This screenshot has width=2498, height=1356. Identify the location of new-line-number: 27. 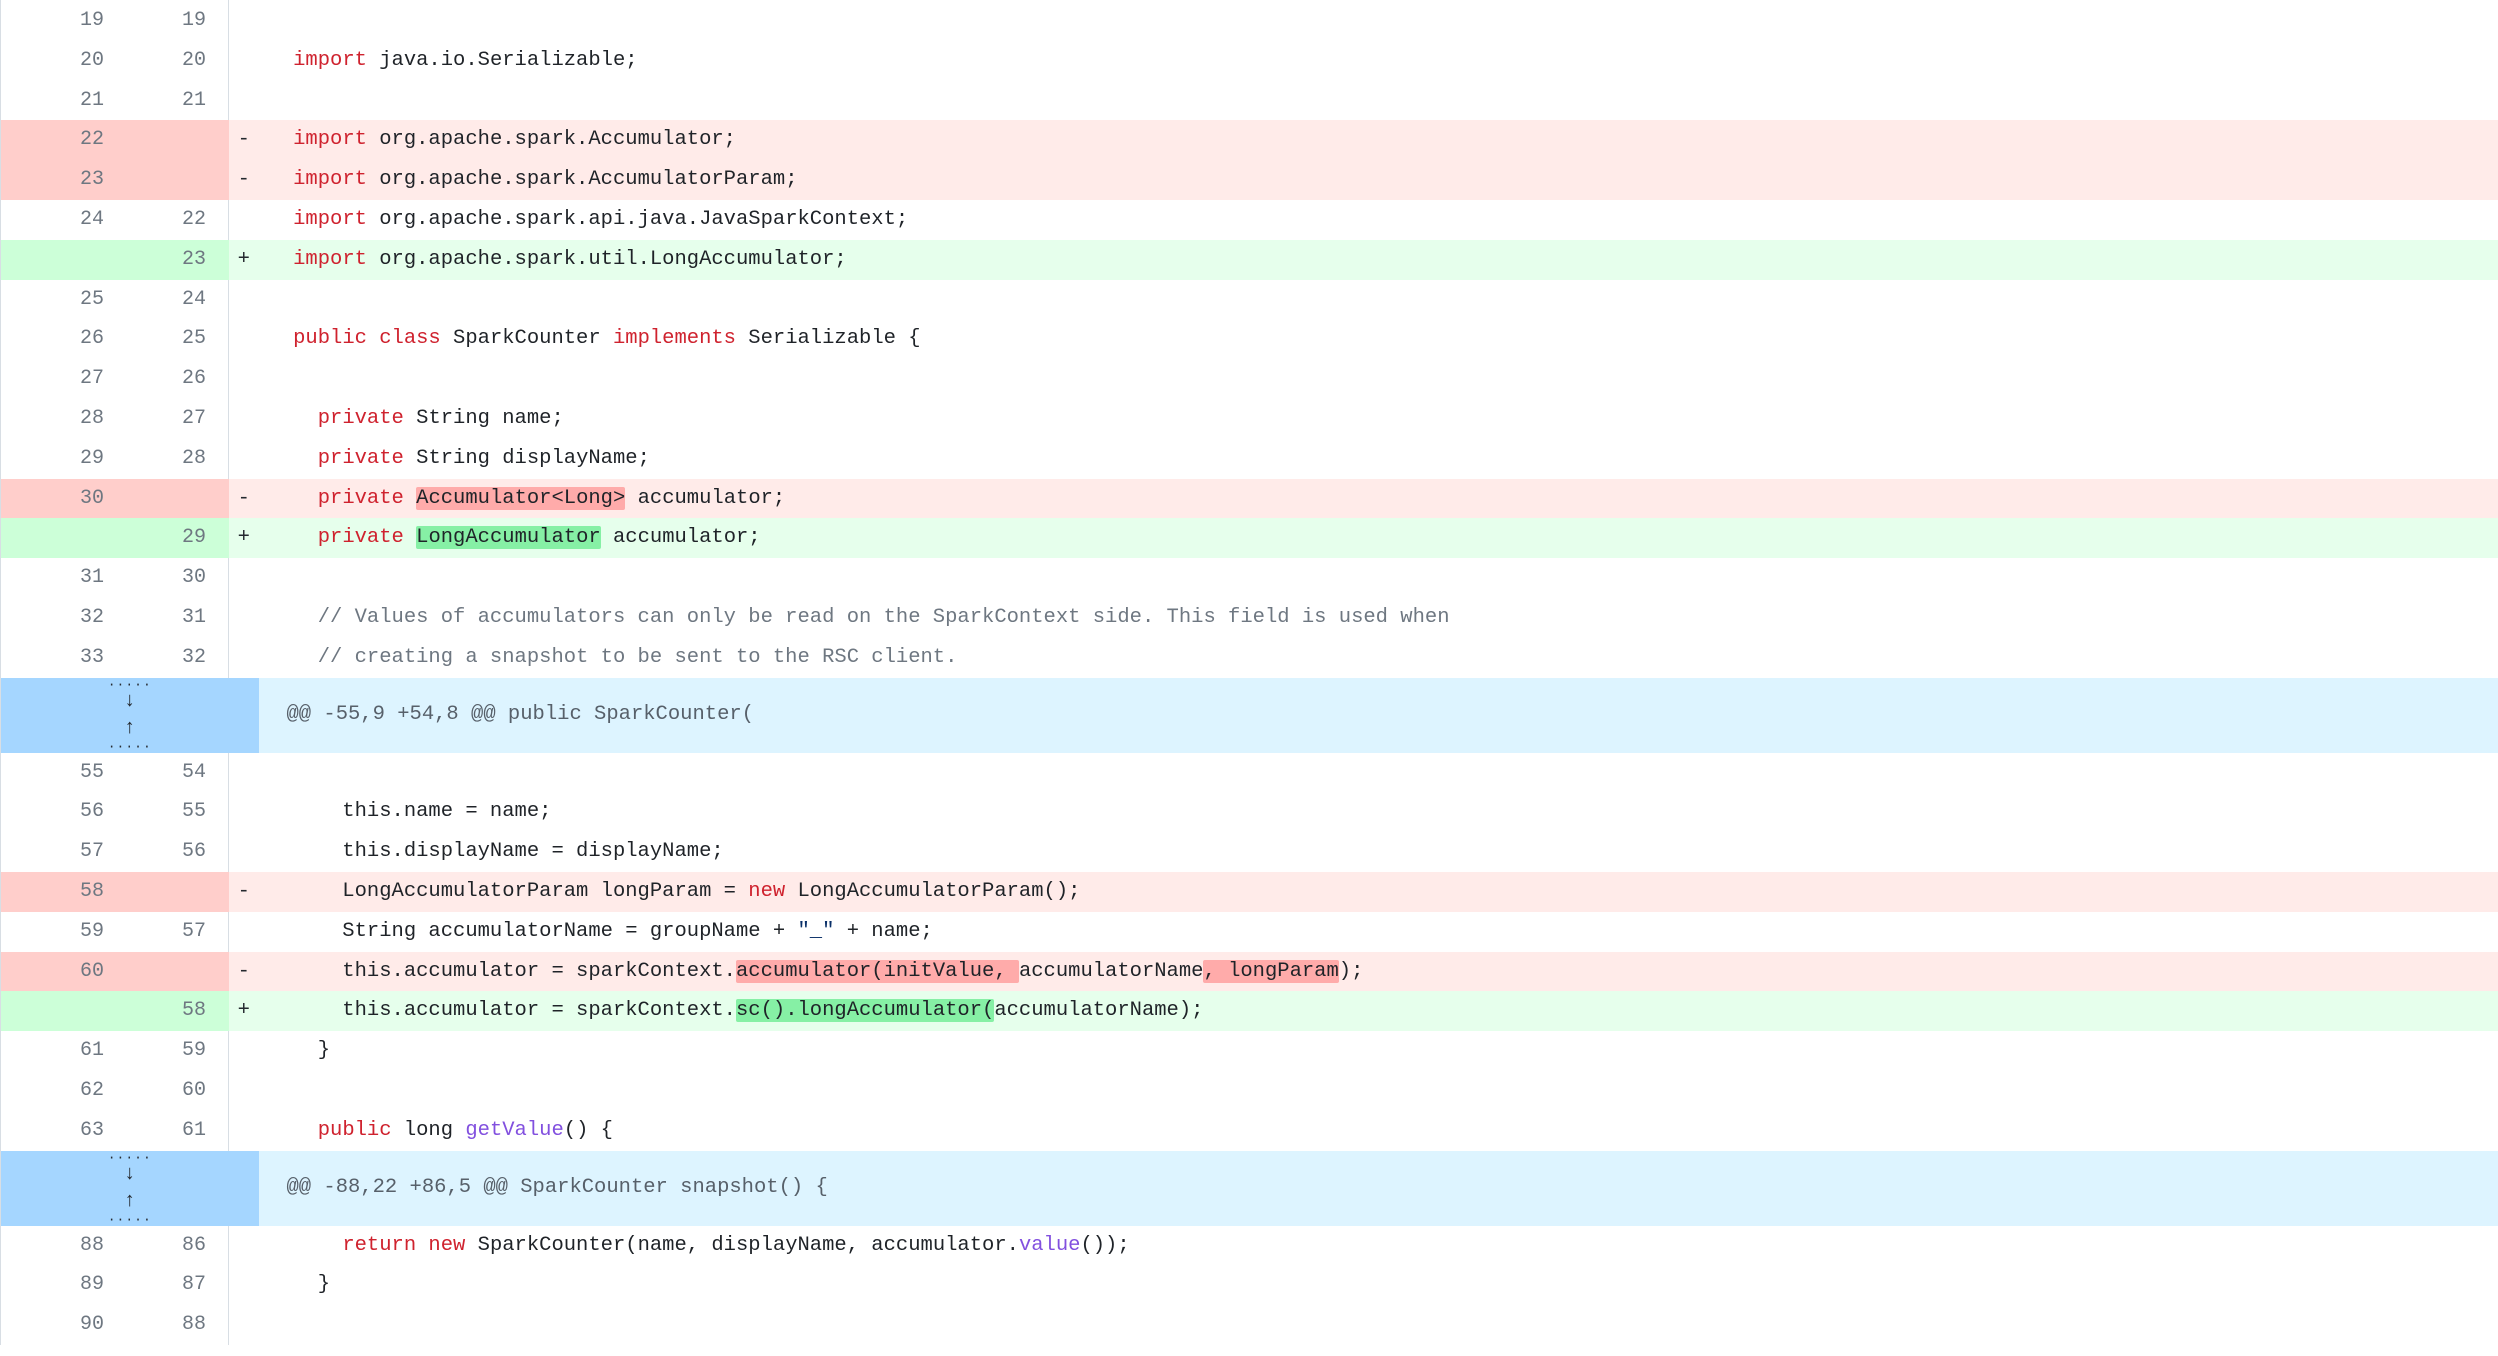
(178, 418).